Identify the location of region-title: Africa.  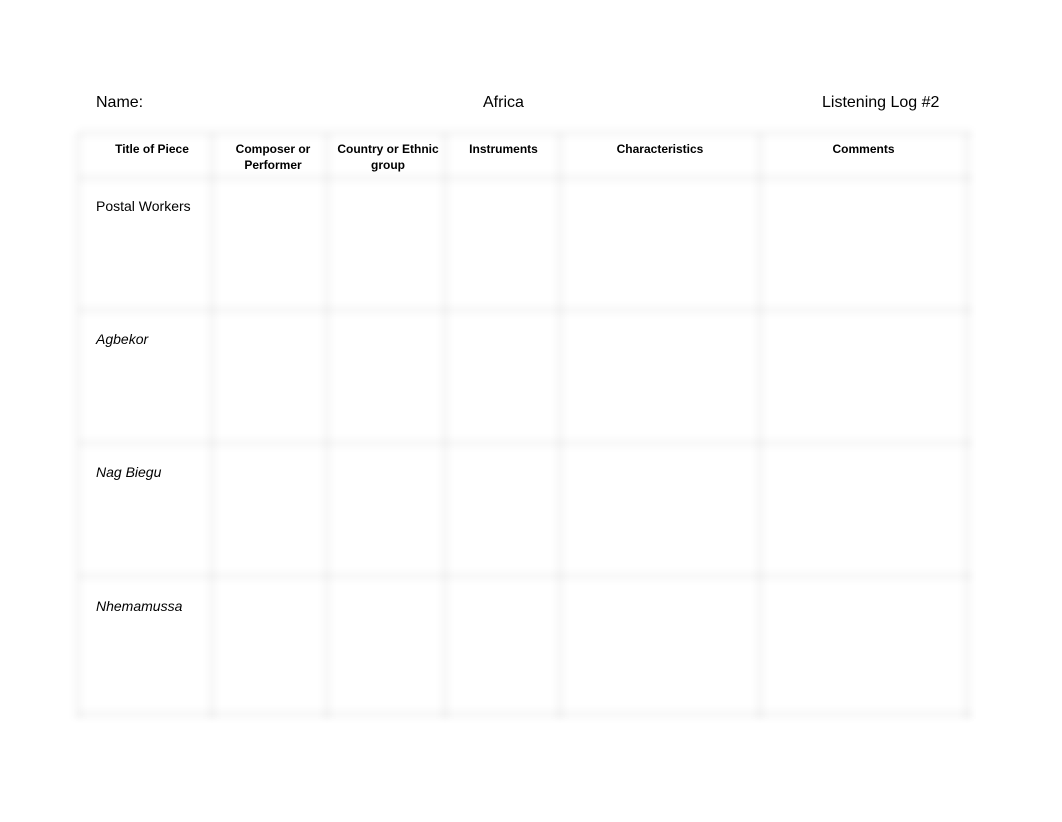
(503, 102).